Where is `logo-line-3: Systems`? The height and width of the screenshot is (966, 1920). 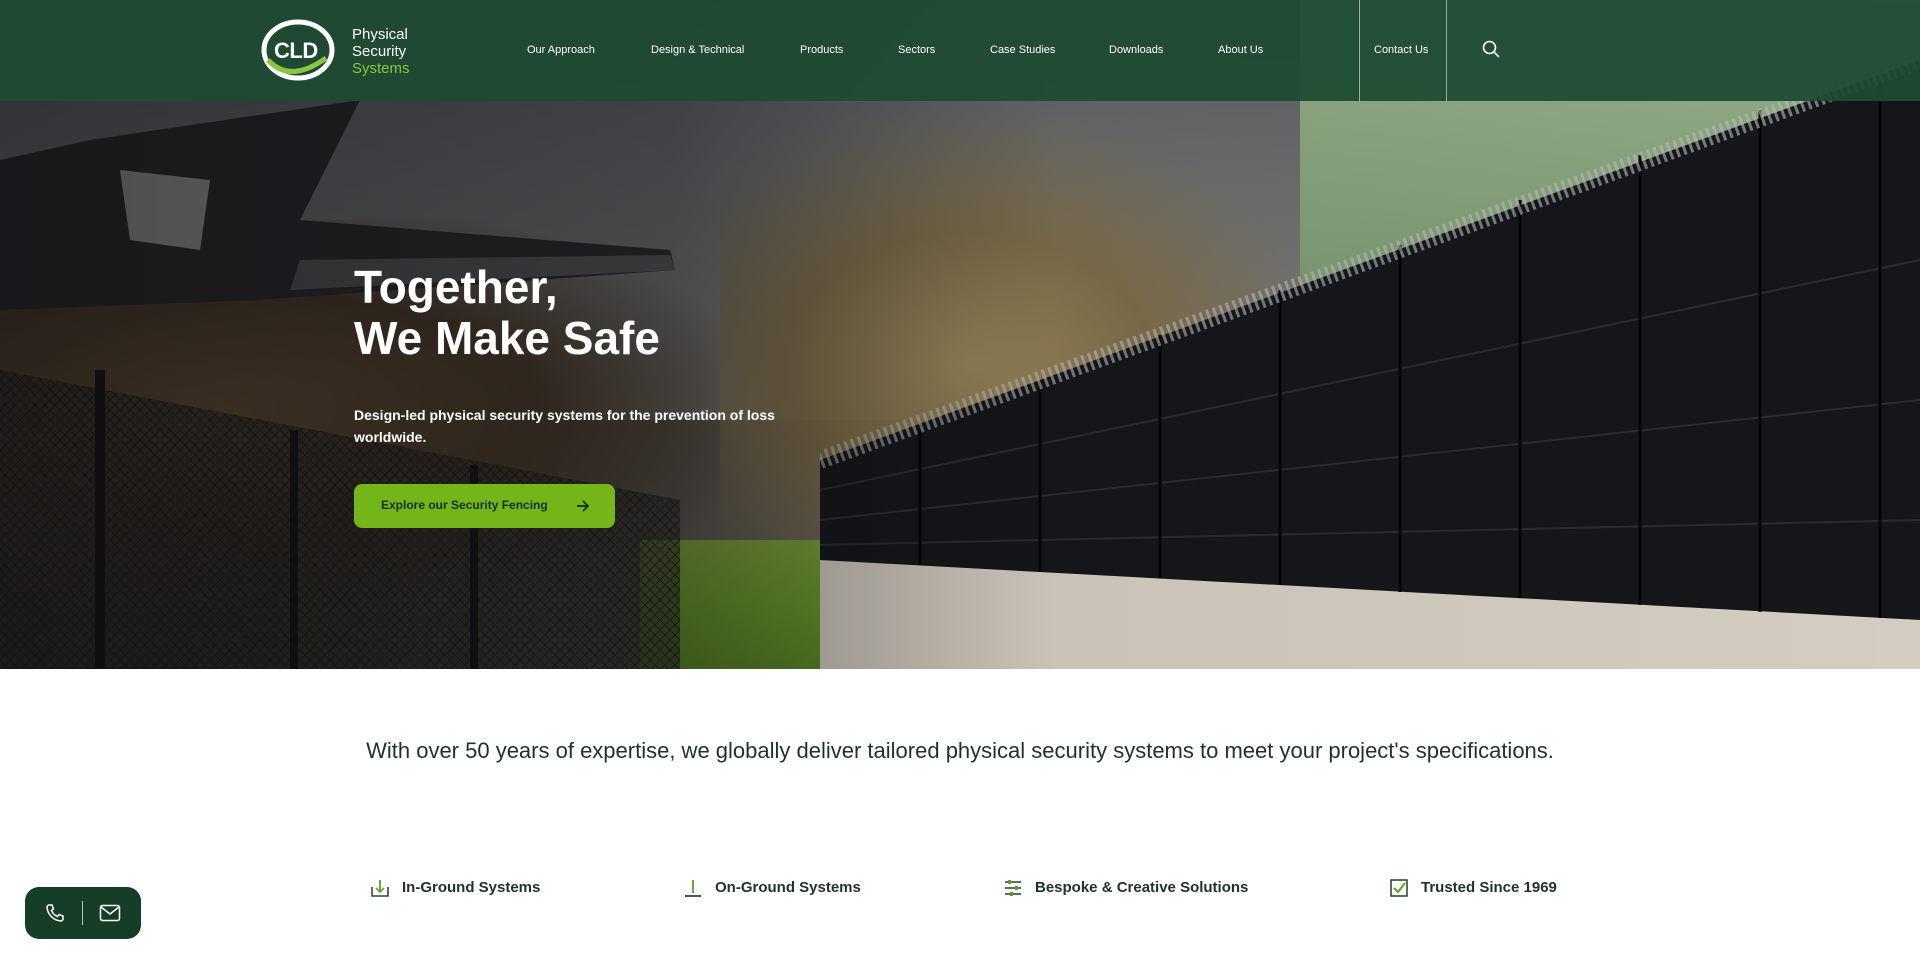
logo-line-3: Systems is located at coordinates (381, 68).